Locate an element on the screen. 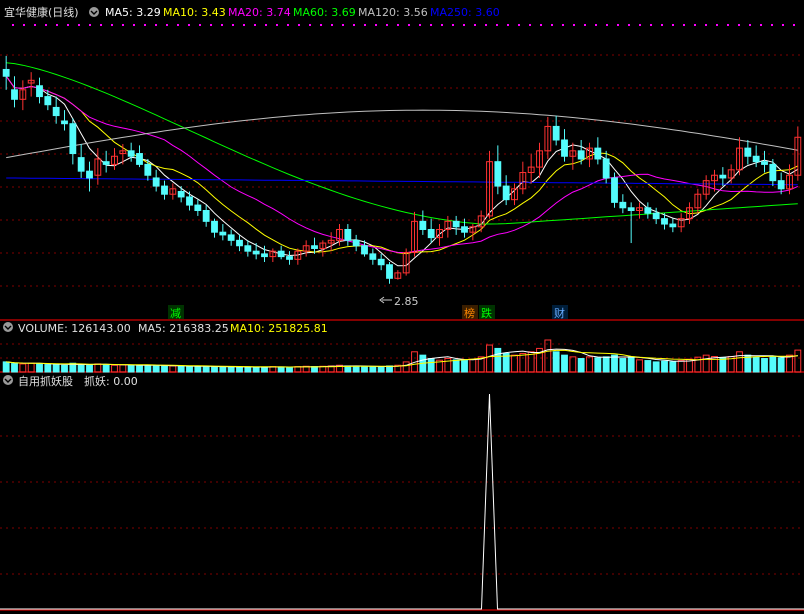  event-tag-reduce: 减 is located at coordinates (176, 312).